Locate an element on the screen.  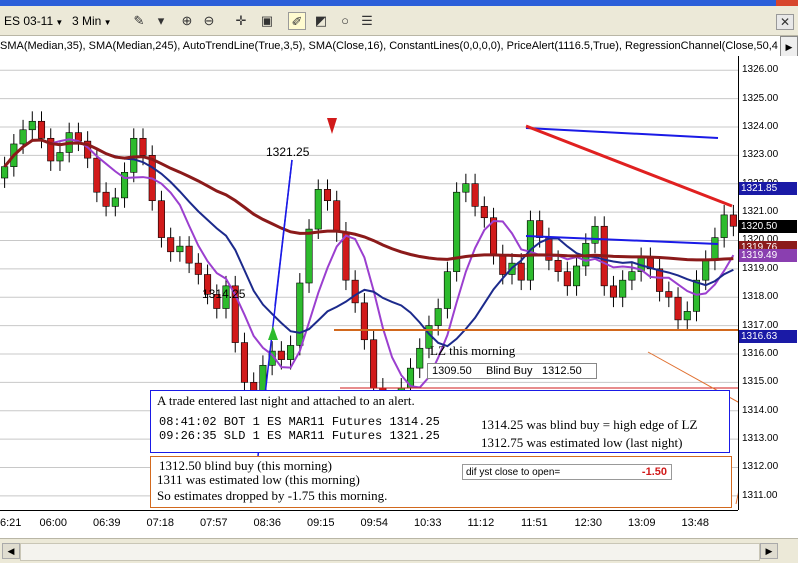
price-tick-label: 1325.00 is located at coordinates (760, 98).